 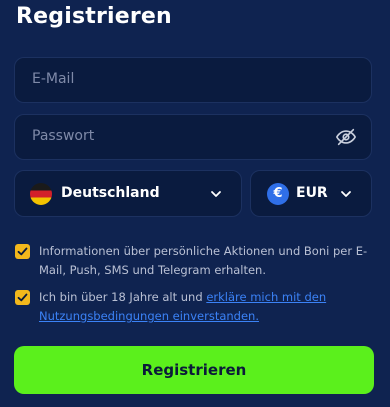 I want to click on age-consent-checkbox, so click(x=22, y=297).